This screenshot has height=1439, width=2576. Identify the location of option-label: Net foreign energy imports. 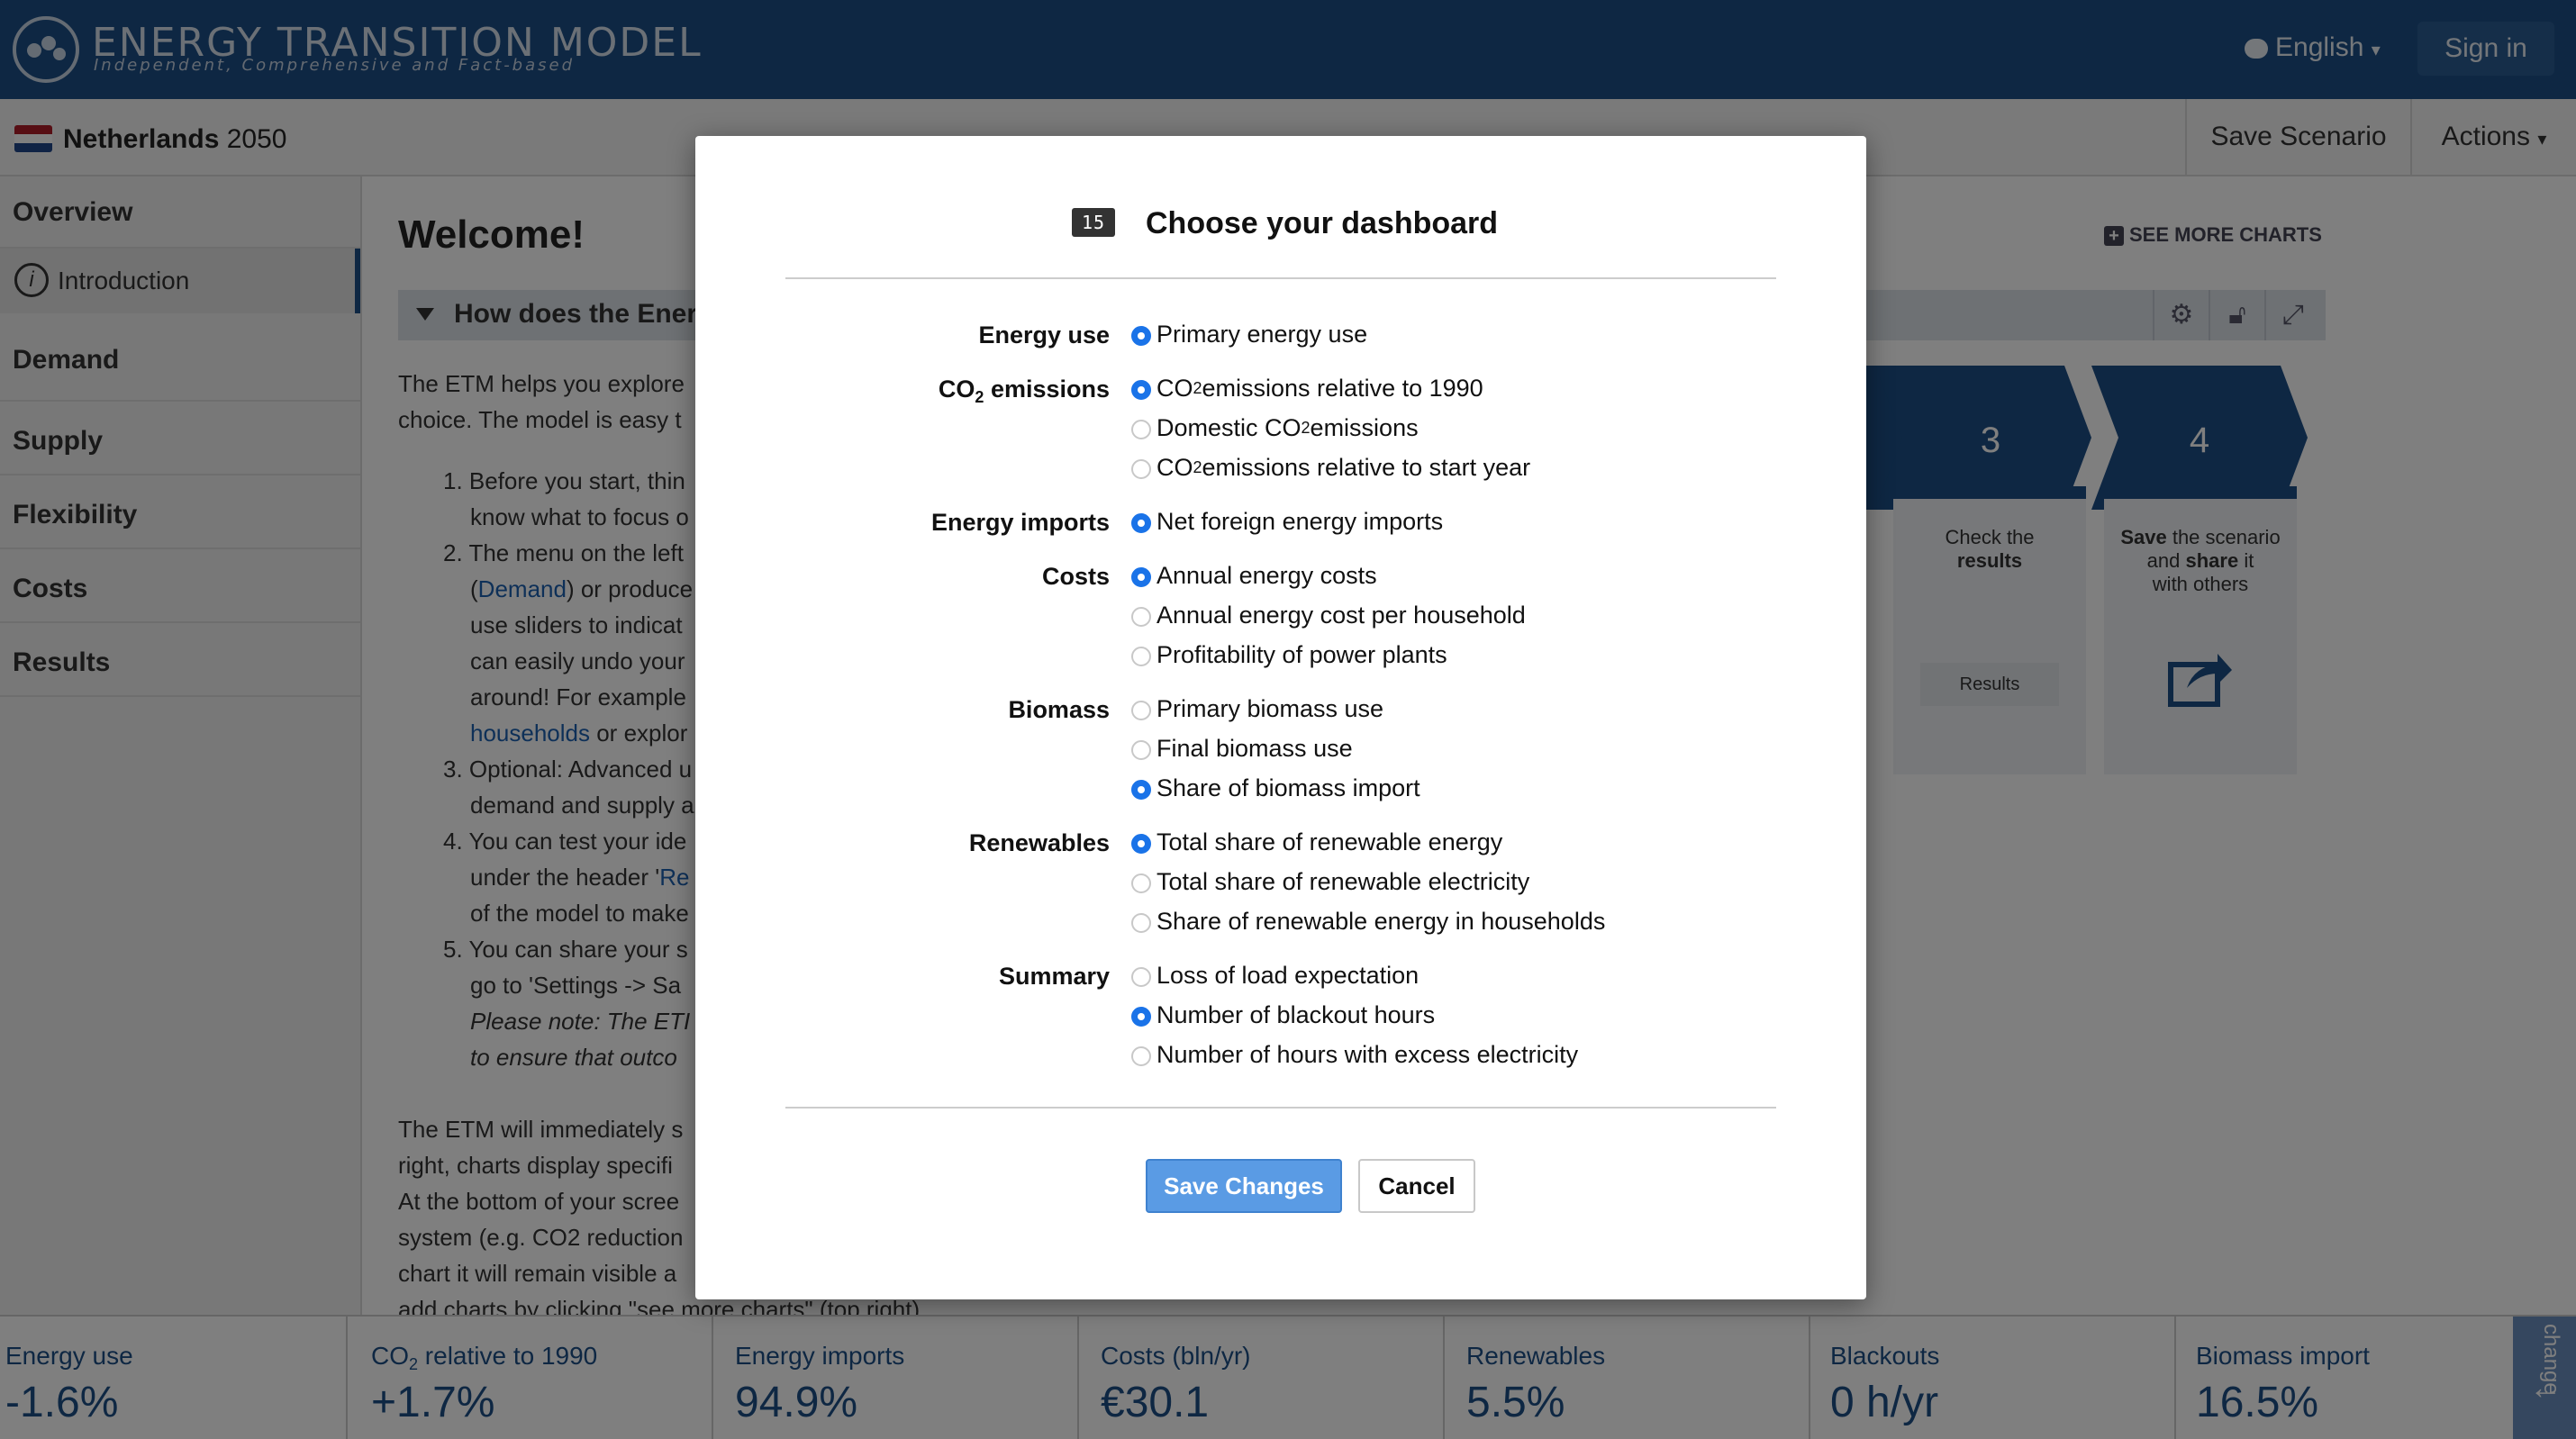
(1300, 521).